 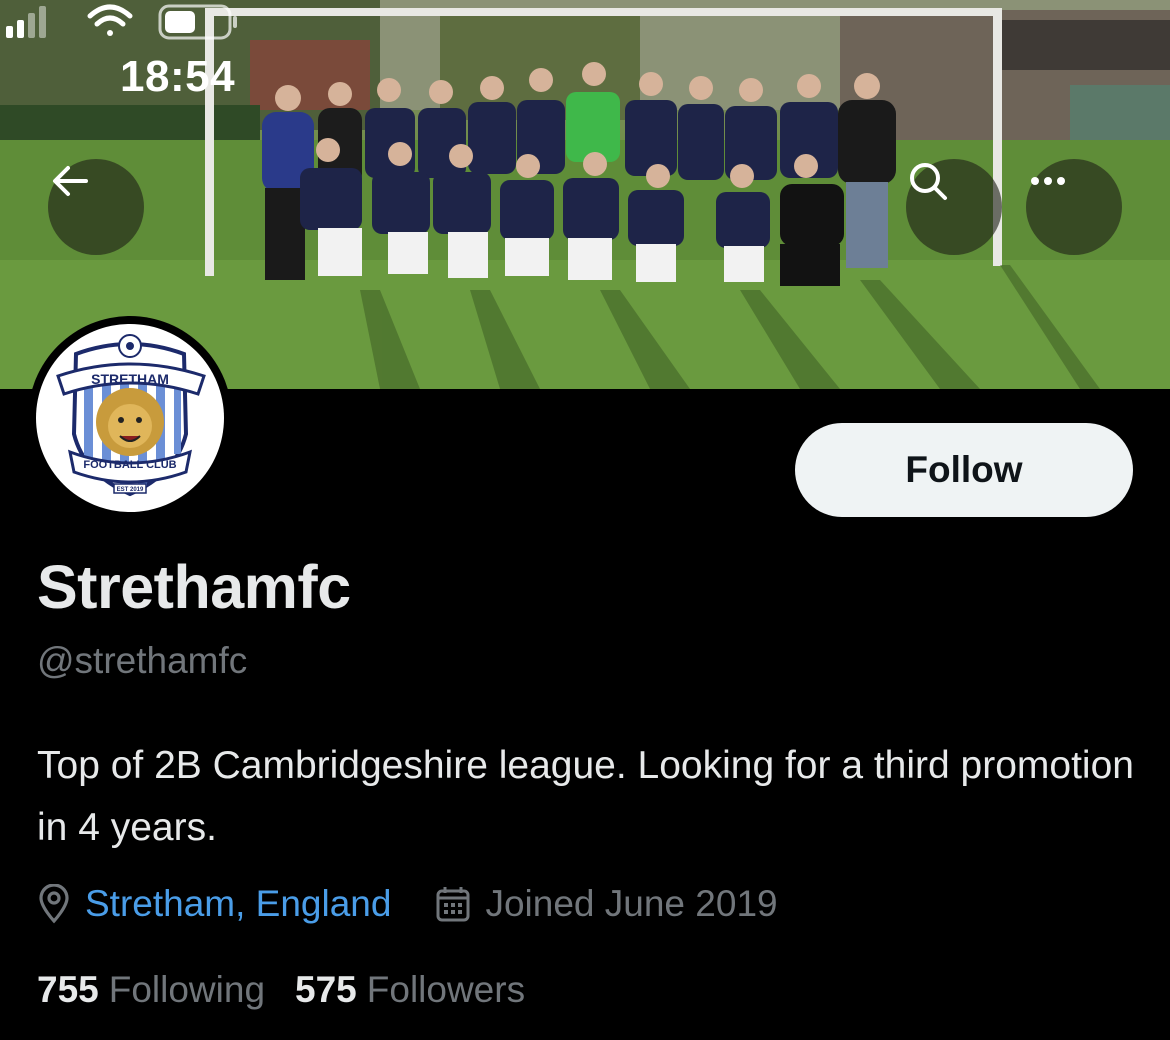 I want to click on followers-stat: 575 Followers, so click(x=410, y=990).